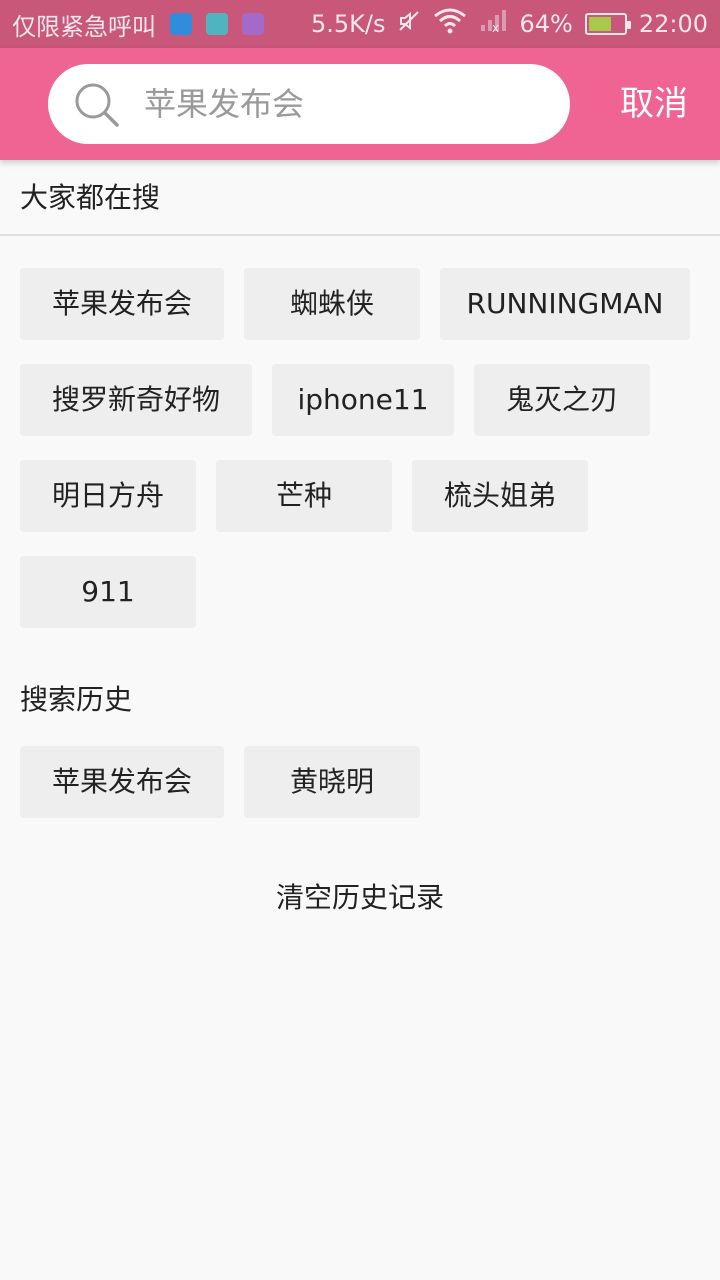 The width and height of the screenshot is (720, 1280). Describe the element at coordinates (122, 304) in the screenshot. I see `hot-tag: 苹果发布会` at that location.